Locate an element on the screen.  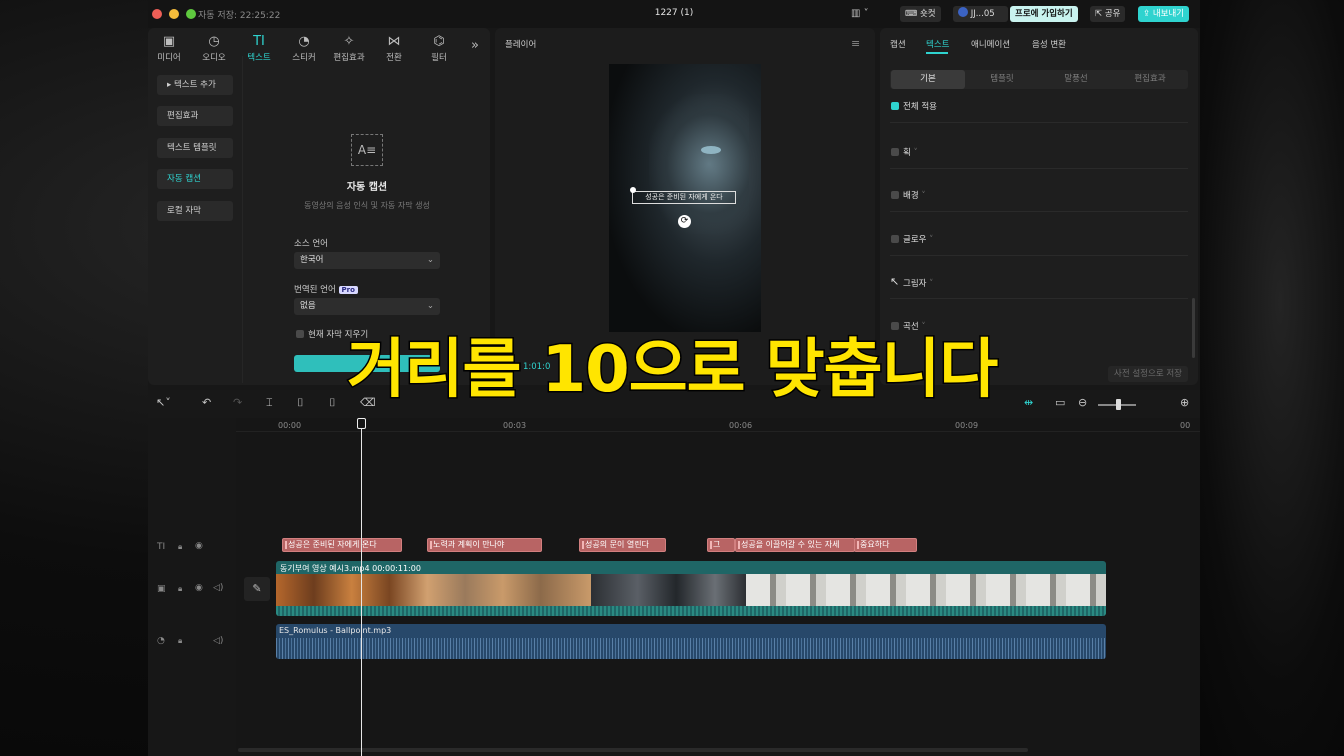
tab-animation: 애니메이션 is located at coordinates (990, 44).